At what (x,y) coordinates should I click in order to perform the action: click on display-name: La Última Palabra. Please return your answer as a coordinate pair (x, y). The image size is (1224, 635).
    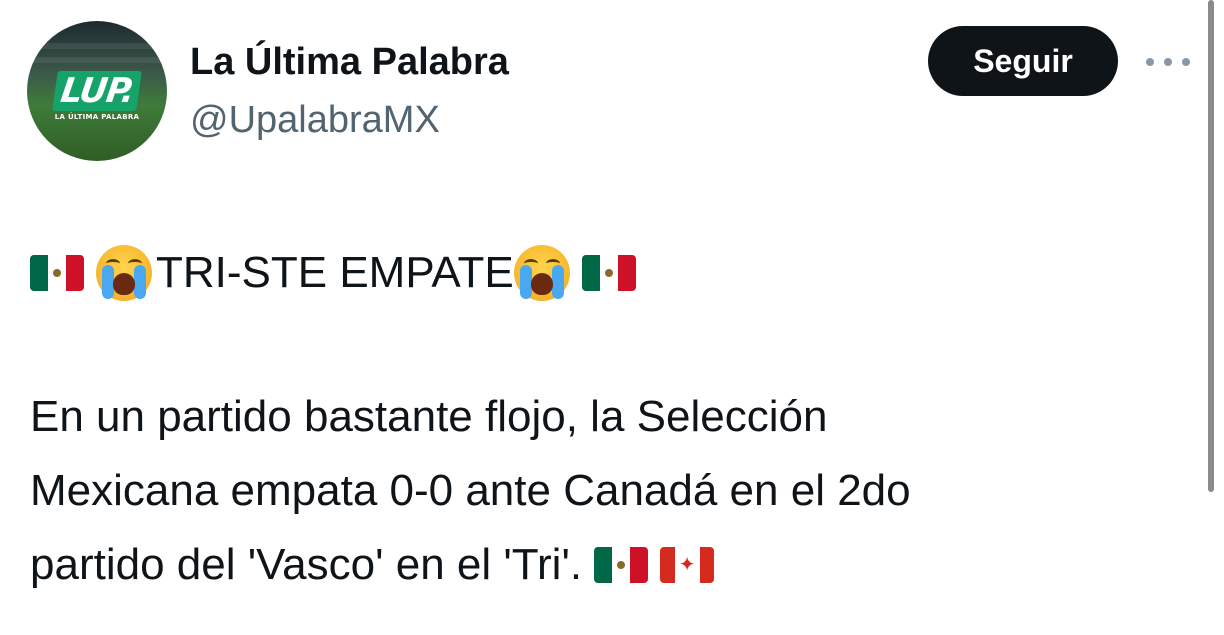
    Looking at the image, I should click on (349, 62).